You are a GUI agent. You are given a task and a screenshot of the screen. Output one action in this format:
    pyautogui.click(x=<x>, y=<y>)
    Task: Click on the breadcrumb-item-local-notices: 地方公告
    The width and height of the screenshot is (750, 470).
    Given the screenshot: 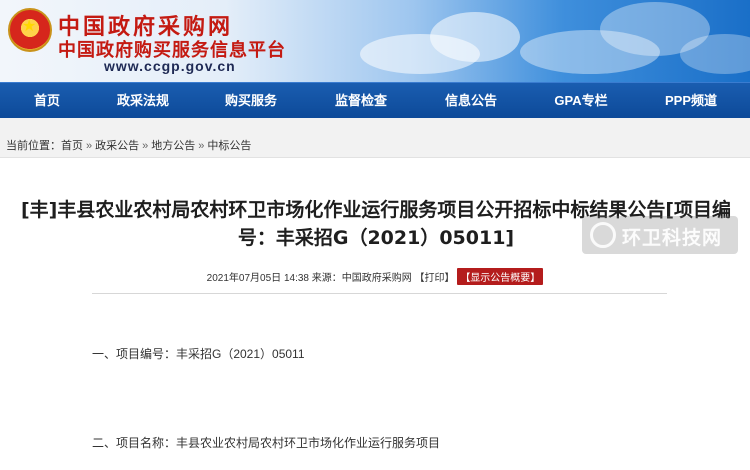 What is the action you would take?
    pyautogui.click(x=173, y=146)
    